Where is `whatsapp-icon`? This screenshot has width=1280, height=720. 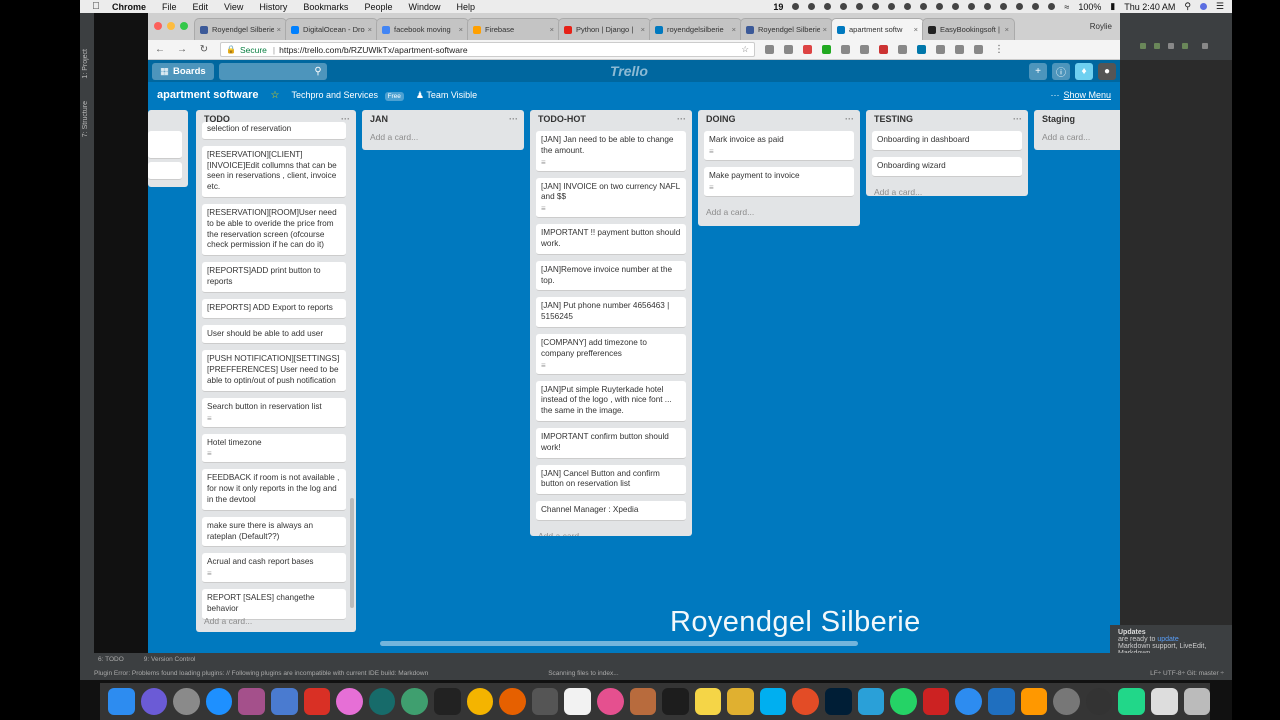
whatsapp-icon is located at coordinates (903, 701).